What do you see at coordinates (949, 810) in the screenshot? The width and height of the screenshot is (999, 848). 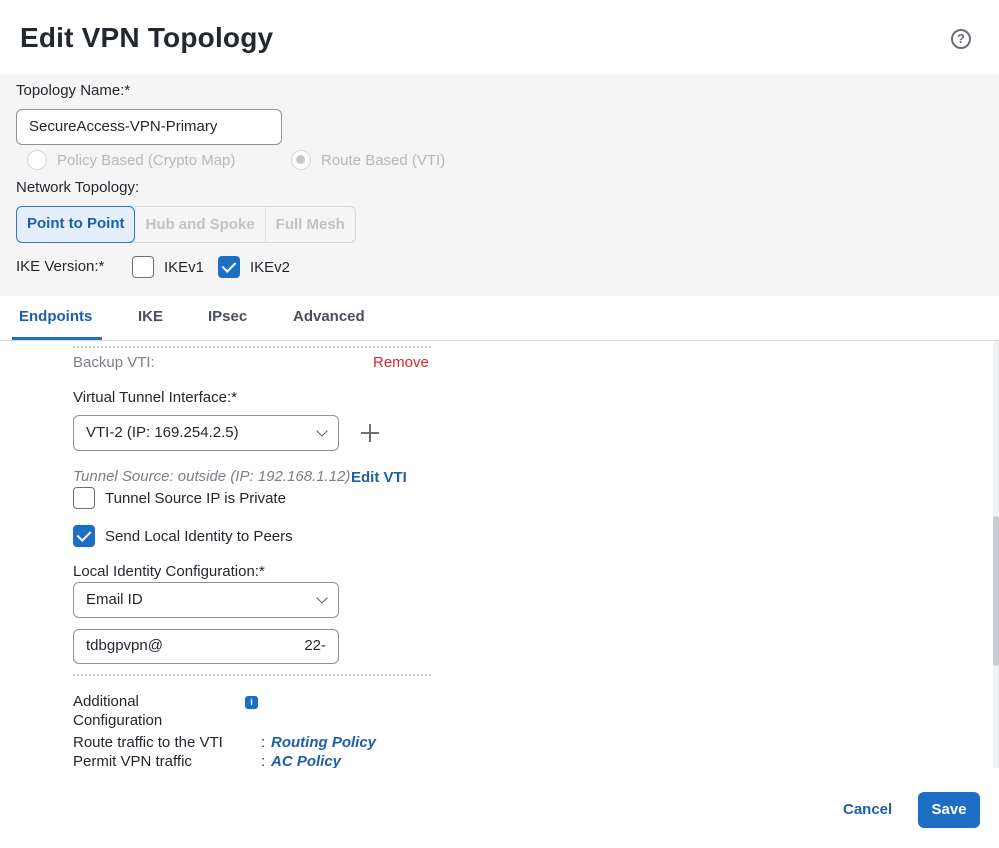 I see `save-button: Save` at bounding box center [949, 810].